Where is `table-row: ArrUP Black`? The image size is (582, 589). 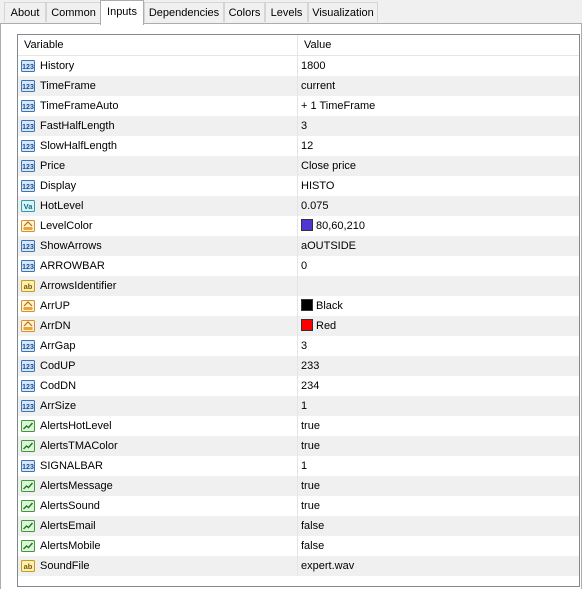 table-row: ArrUP Black is located at coordinates (298, 306).